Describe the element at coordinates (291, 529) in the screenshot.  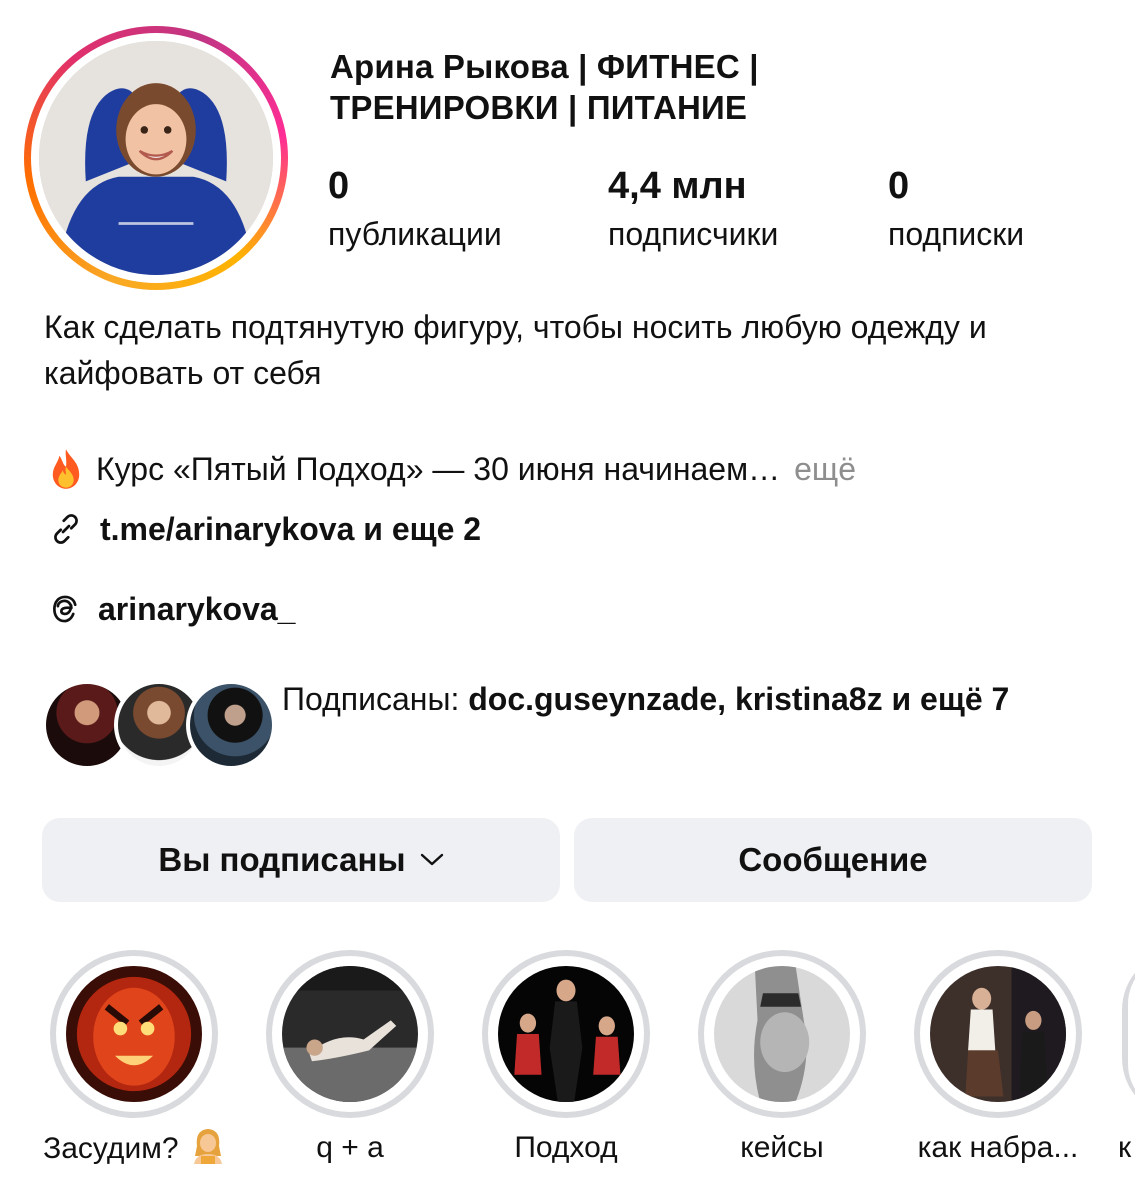
I see `link-text: t.me/arinarykova и еще 2` at that location.